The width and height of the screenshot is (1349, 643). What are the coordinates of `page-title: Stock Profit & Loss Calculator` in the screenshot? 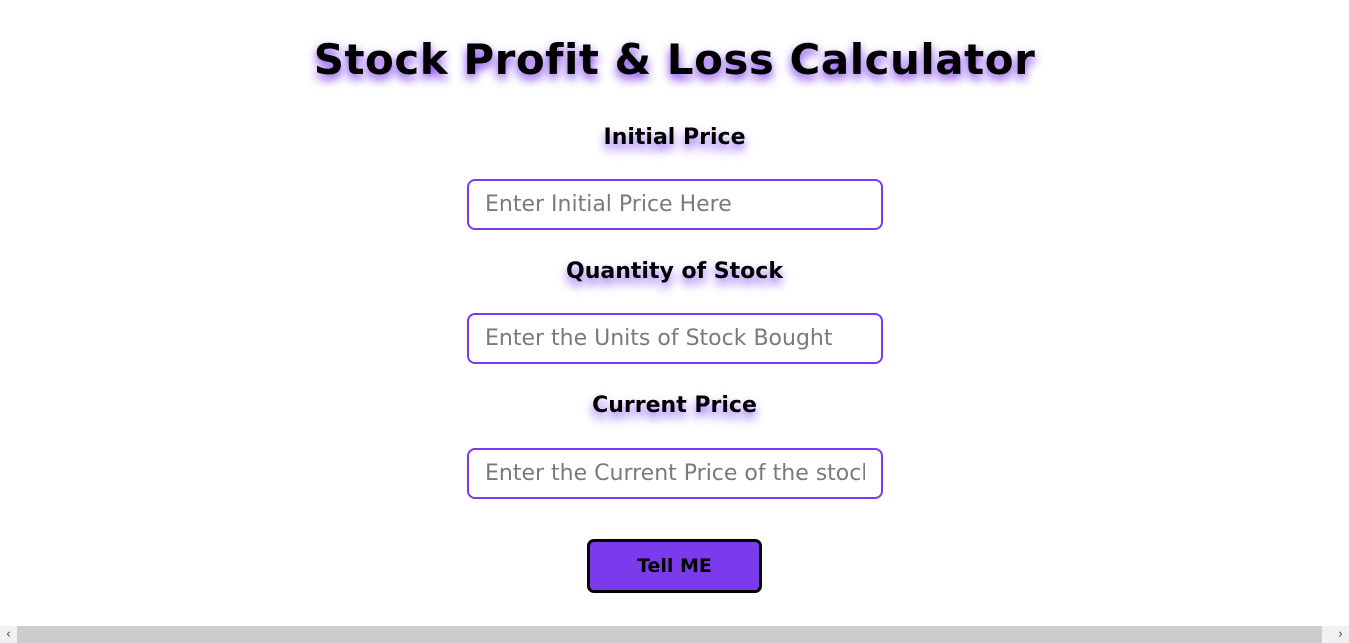 It's located at (674, 59).